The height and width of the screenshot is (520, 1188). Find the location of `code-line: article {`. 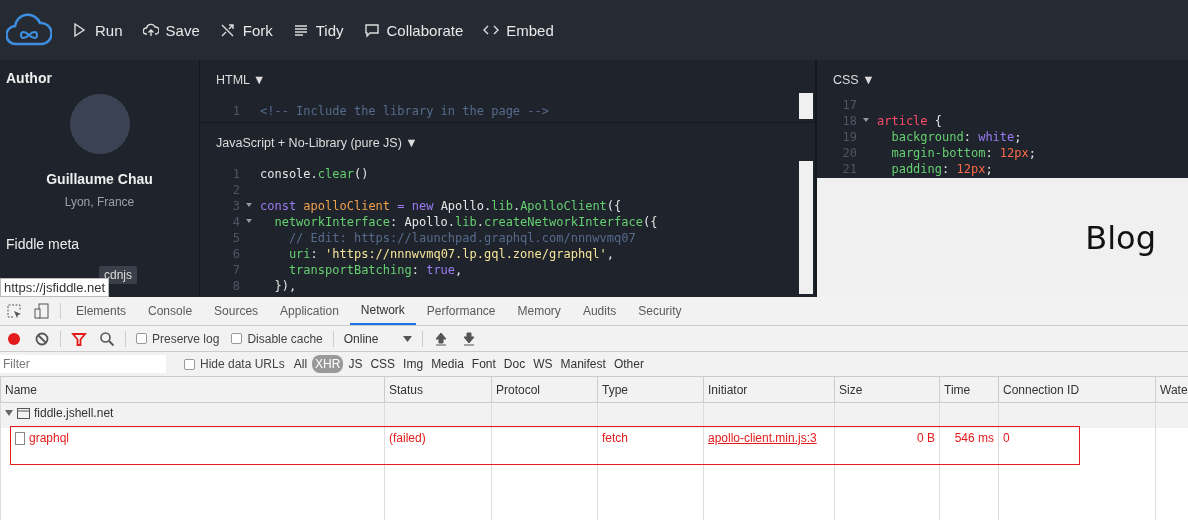

code-line: article { is located at coordinates (910, 121).